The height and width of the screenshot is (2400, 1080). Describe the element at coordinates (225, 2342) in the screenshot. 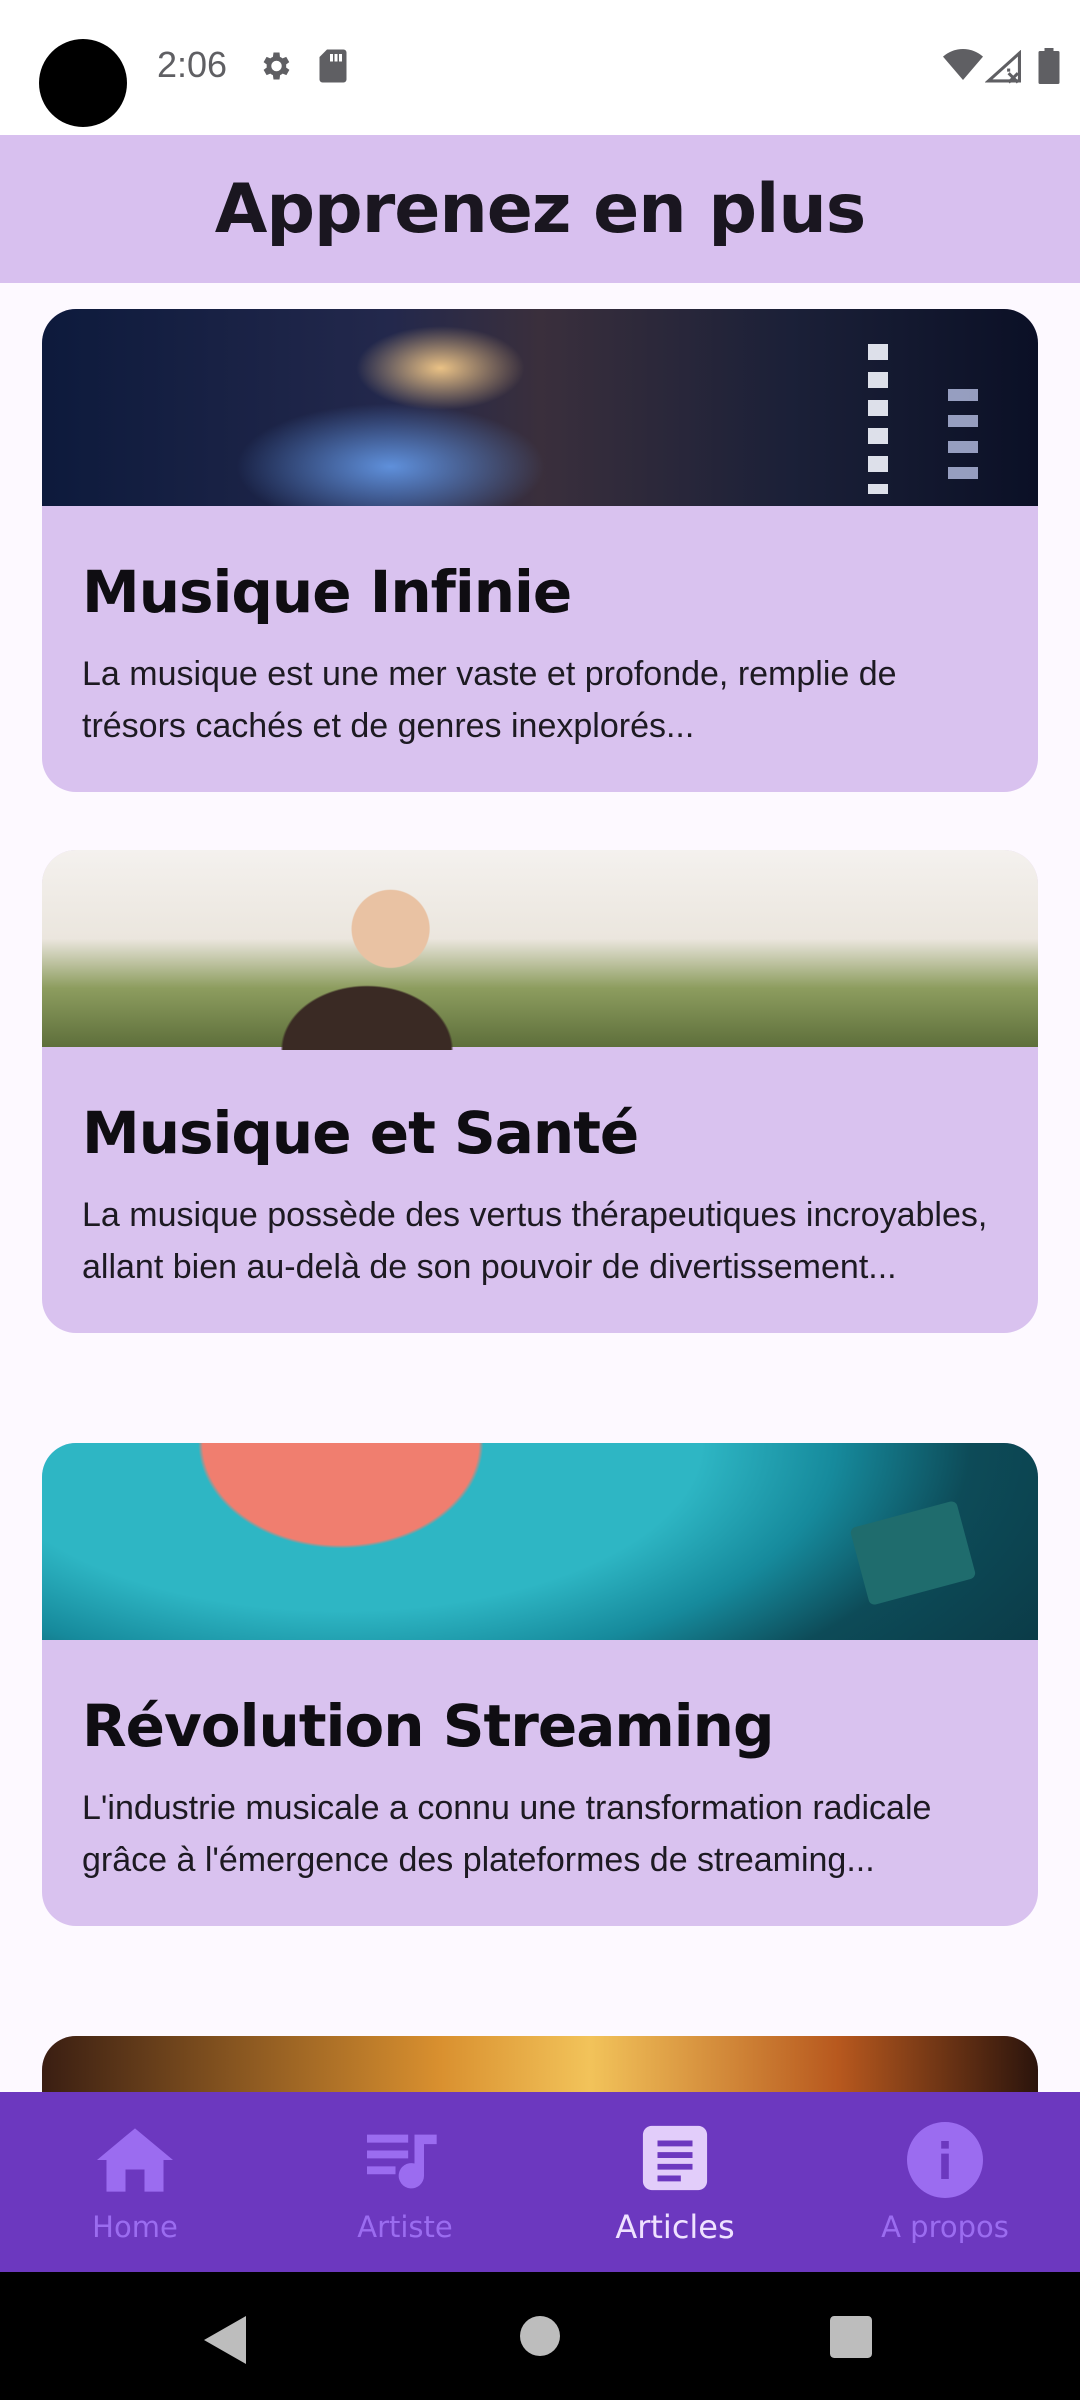

I see `back-icon` at that location.